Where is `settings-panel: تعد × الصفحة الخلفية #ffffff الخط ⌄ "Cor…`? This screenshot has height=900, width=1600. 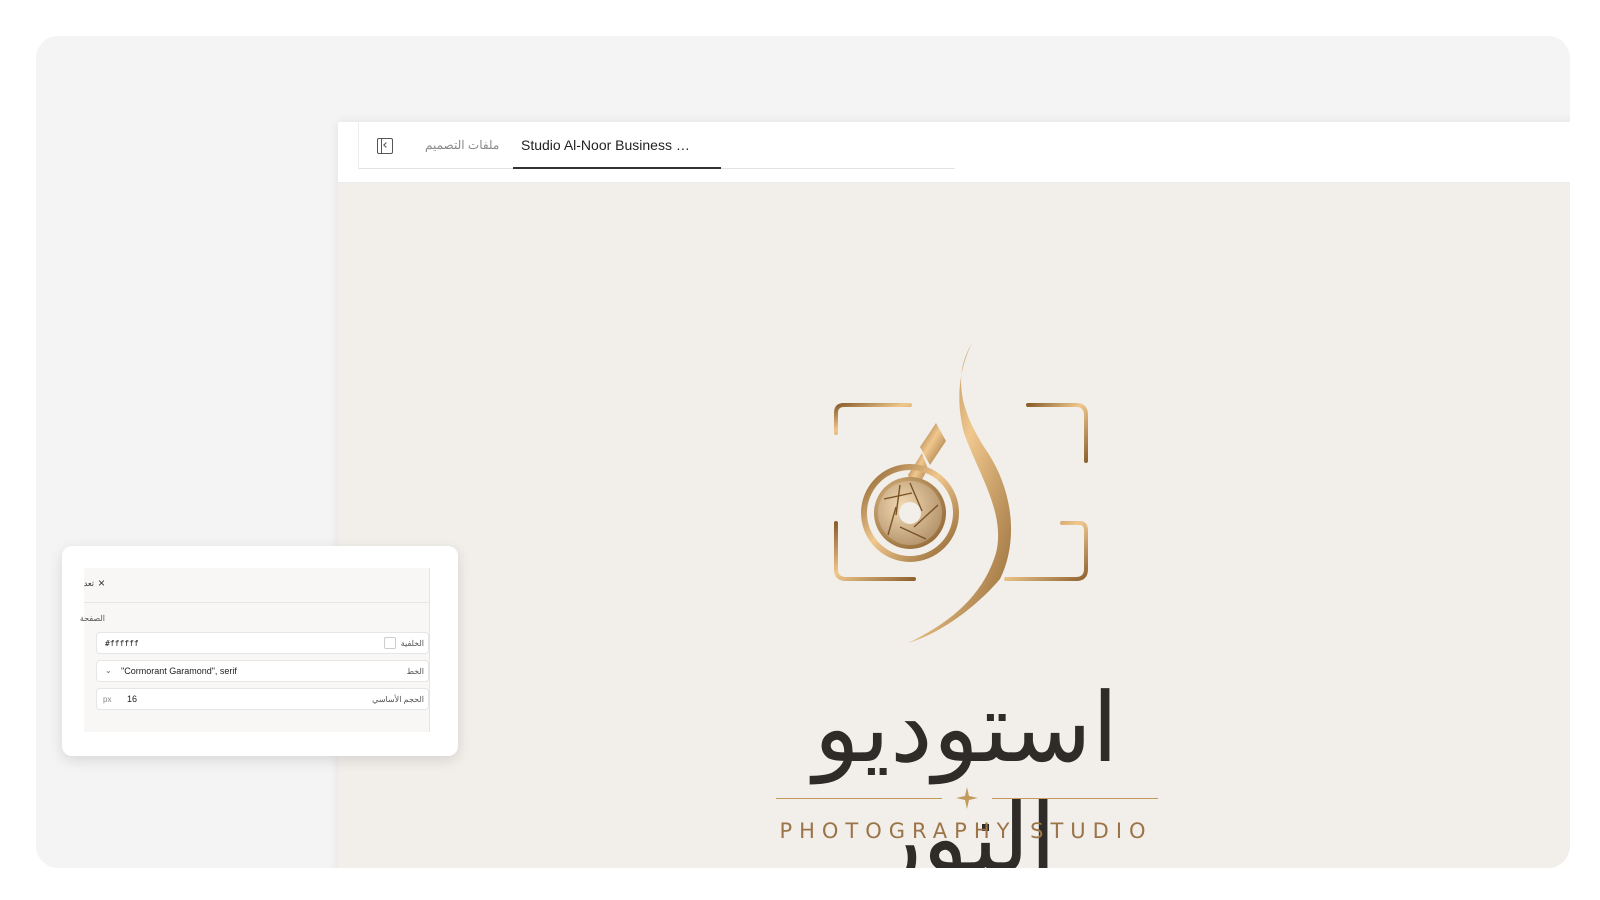 settings-panel: تعد × الصفحة الخلفية #ffffff الخط ⌄ "Cor… is located at coordinates (255, 650).